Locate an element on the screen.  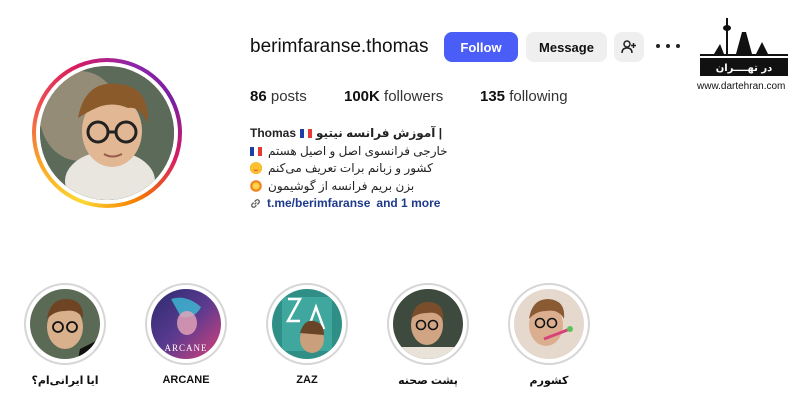
link-icon is located at coordinates (255, 204).